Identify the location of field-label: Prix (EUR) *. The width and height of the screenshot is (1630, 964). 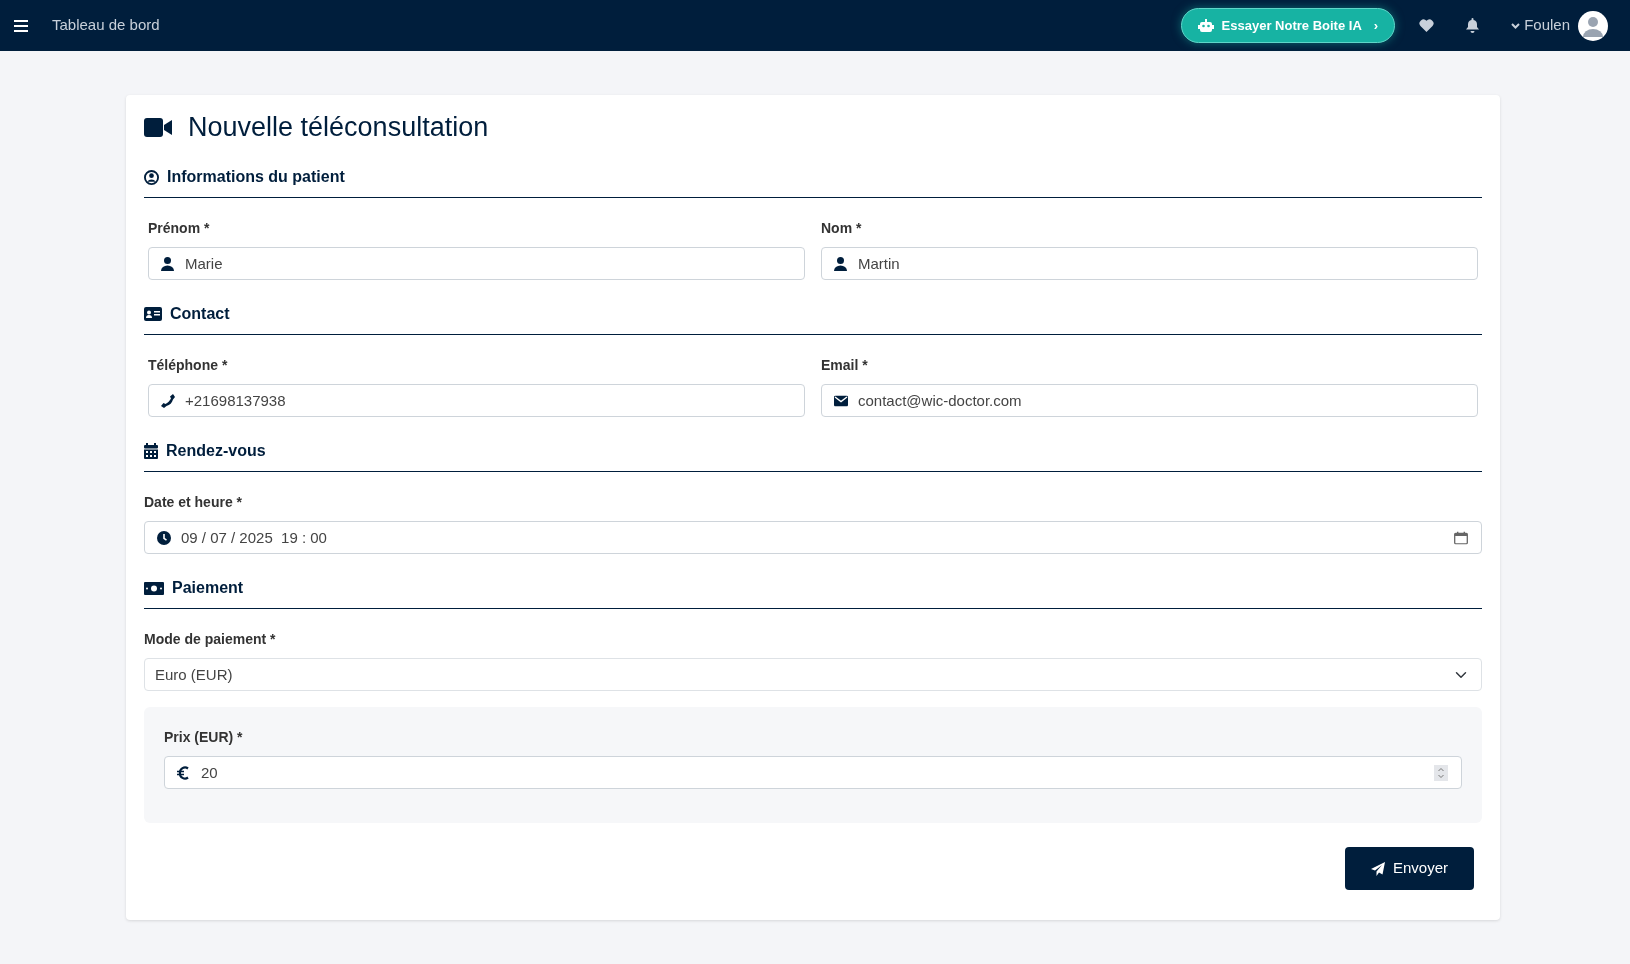
(204, 738).